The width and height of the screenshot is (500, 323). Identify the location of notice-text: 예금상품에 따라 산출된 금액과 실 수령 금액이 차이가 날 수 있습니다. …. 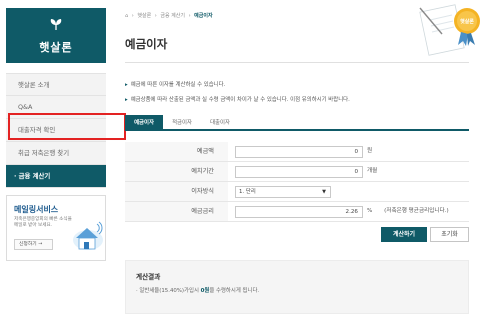
(240, 100).